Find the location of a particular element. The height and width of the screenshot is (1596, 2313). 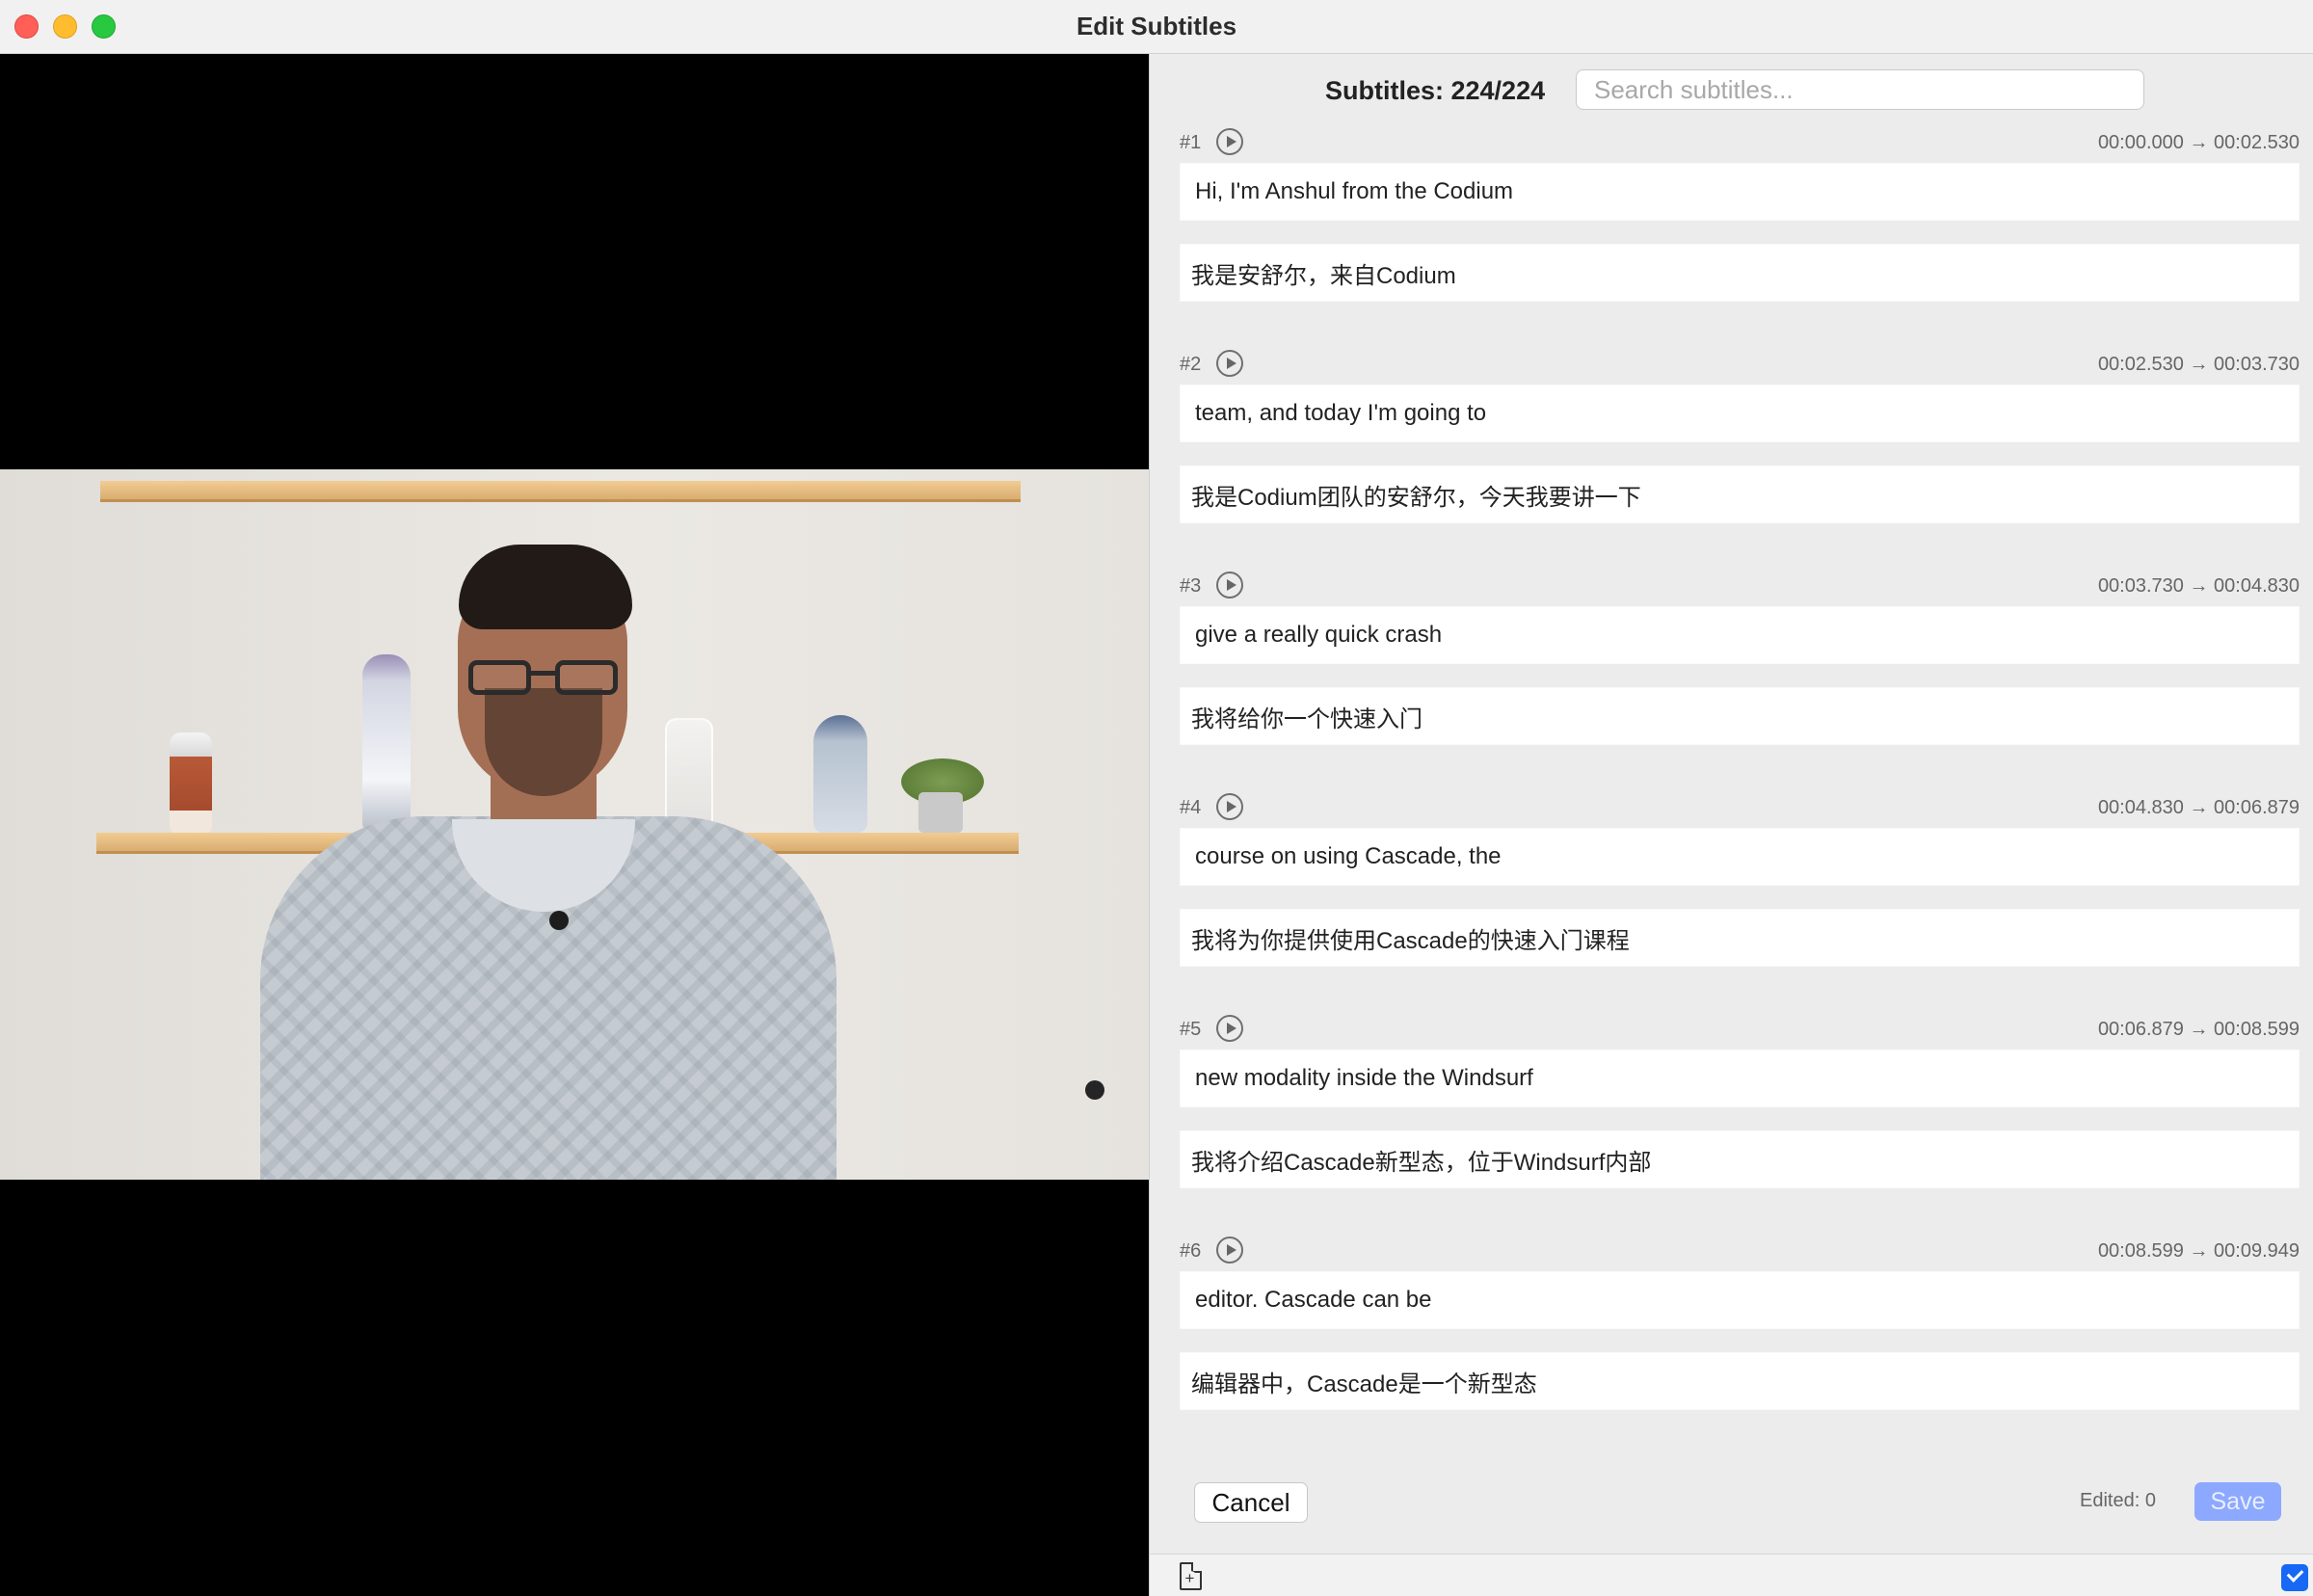

document-add-icon is located at coordinates (1191, 1576).